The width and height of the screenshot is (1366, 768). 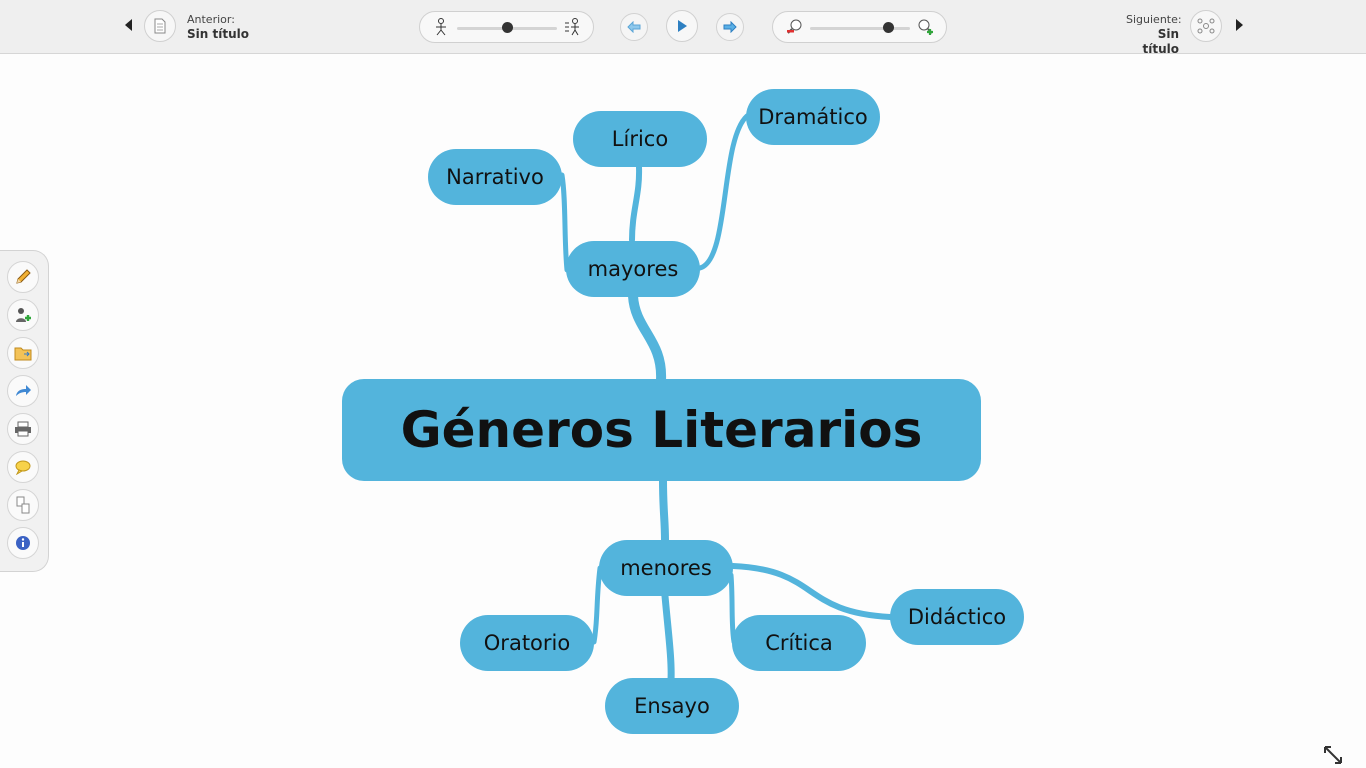 What do you see at coordinates (564, 222) in the screenshot?
I see `connector-mayores-narrativo` at bounding box center [564, 222].